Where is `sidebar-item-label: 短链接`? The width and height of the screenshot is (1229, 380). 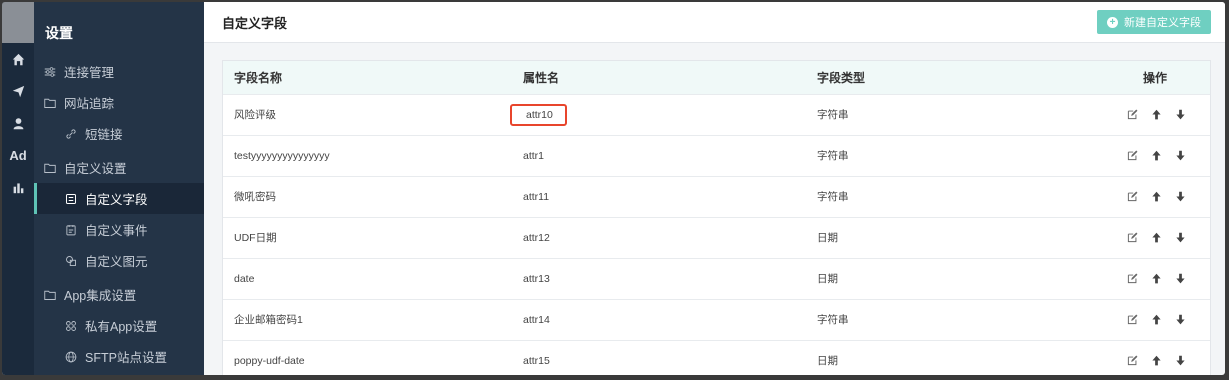 sidebar-item-label: 短链接 is located at coordinates (104, 135).